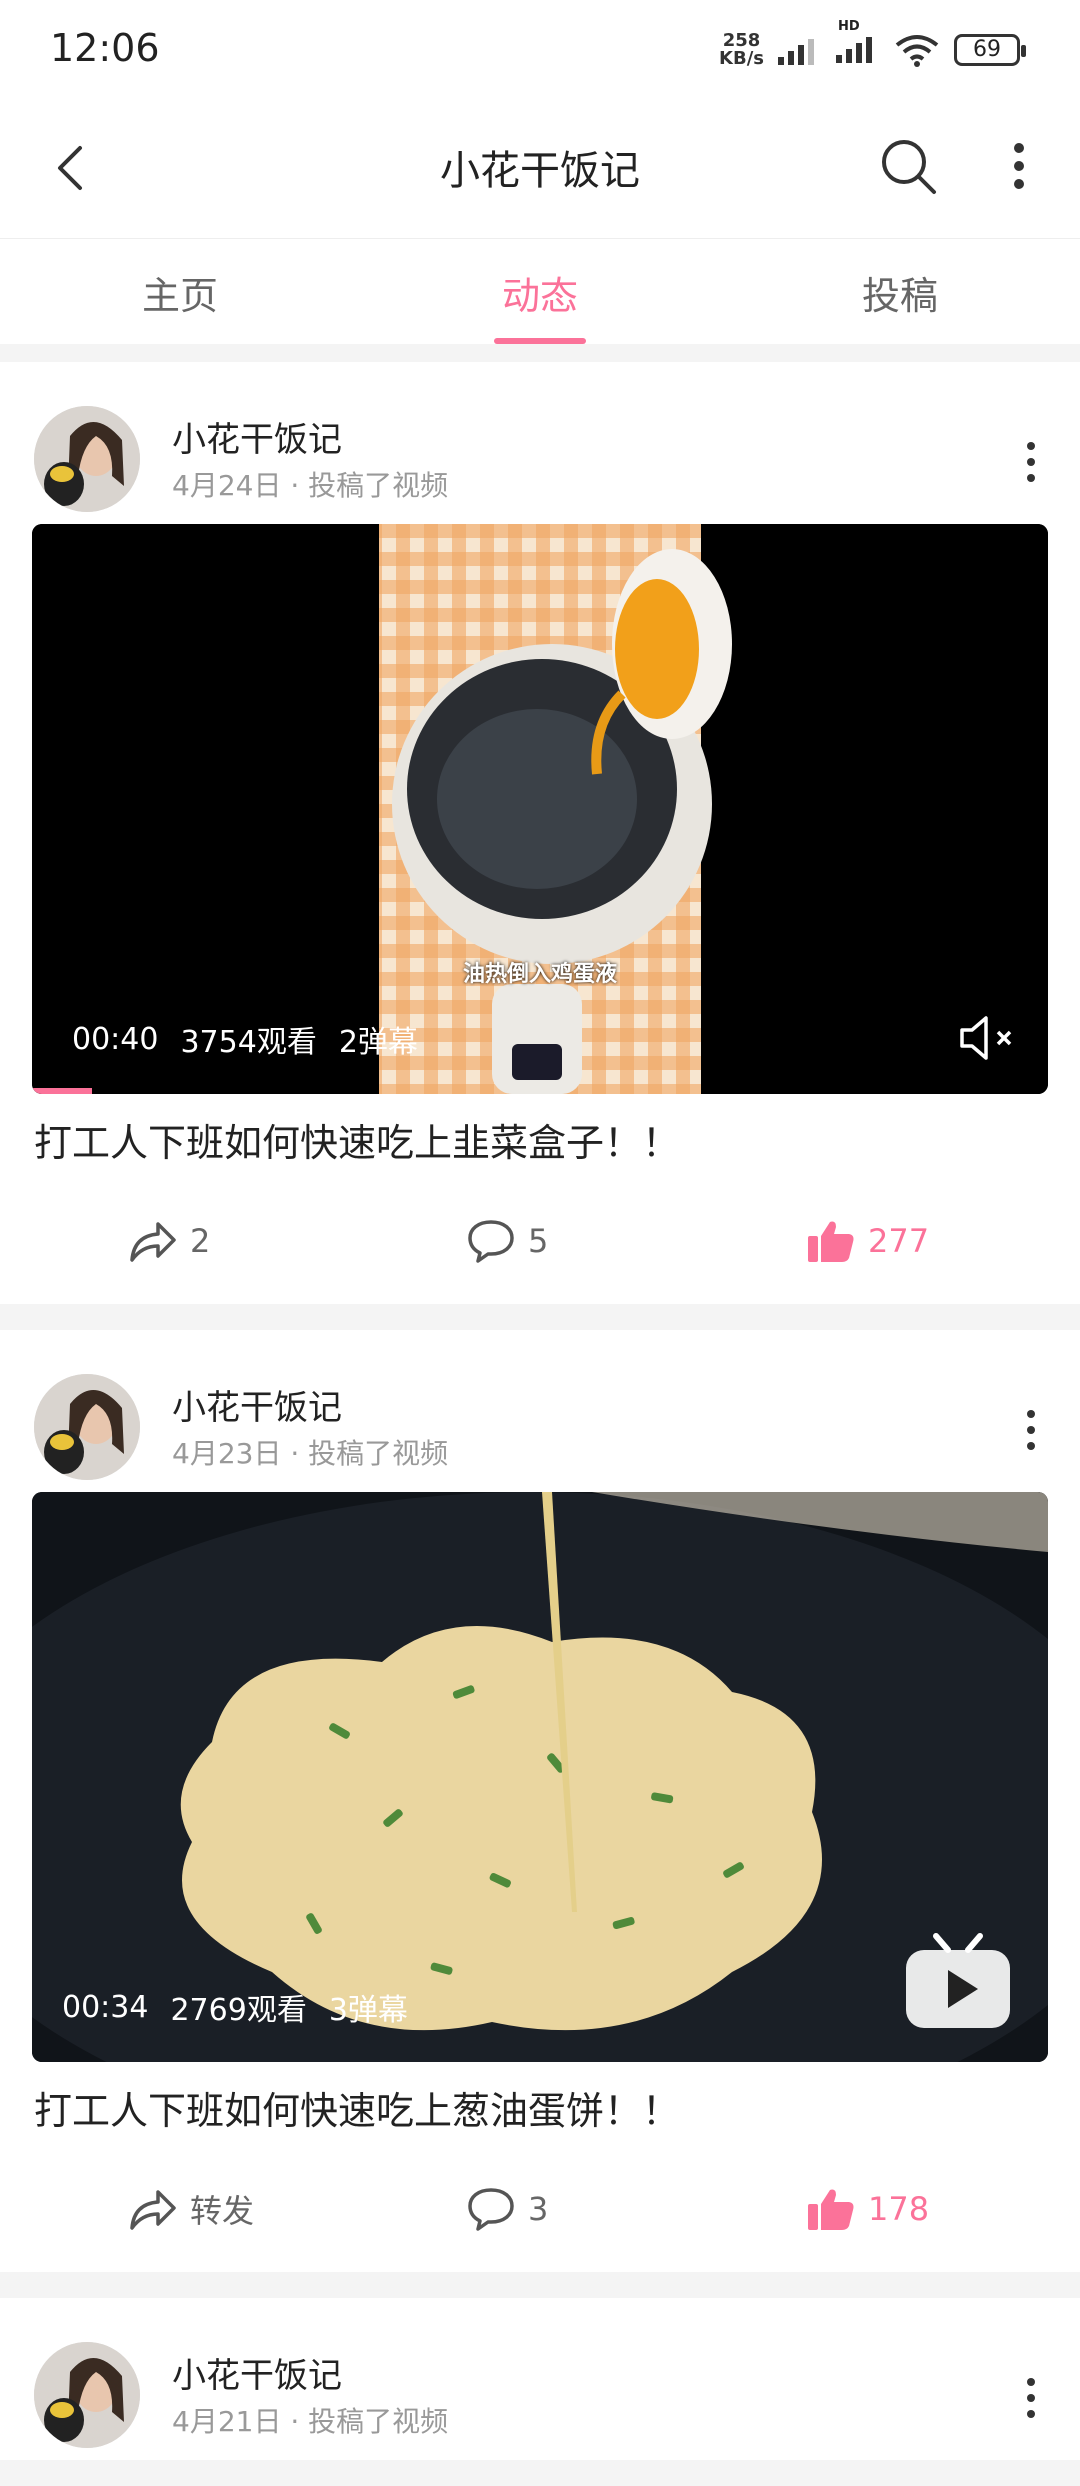 The image size is (1080, 2486). I want to click on tab-submissions: 投稿, so click(900, 291).